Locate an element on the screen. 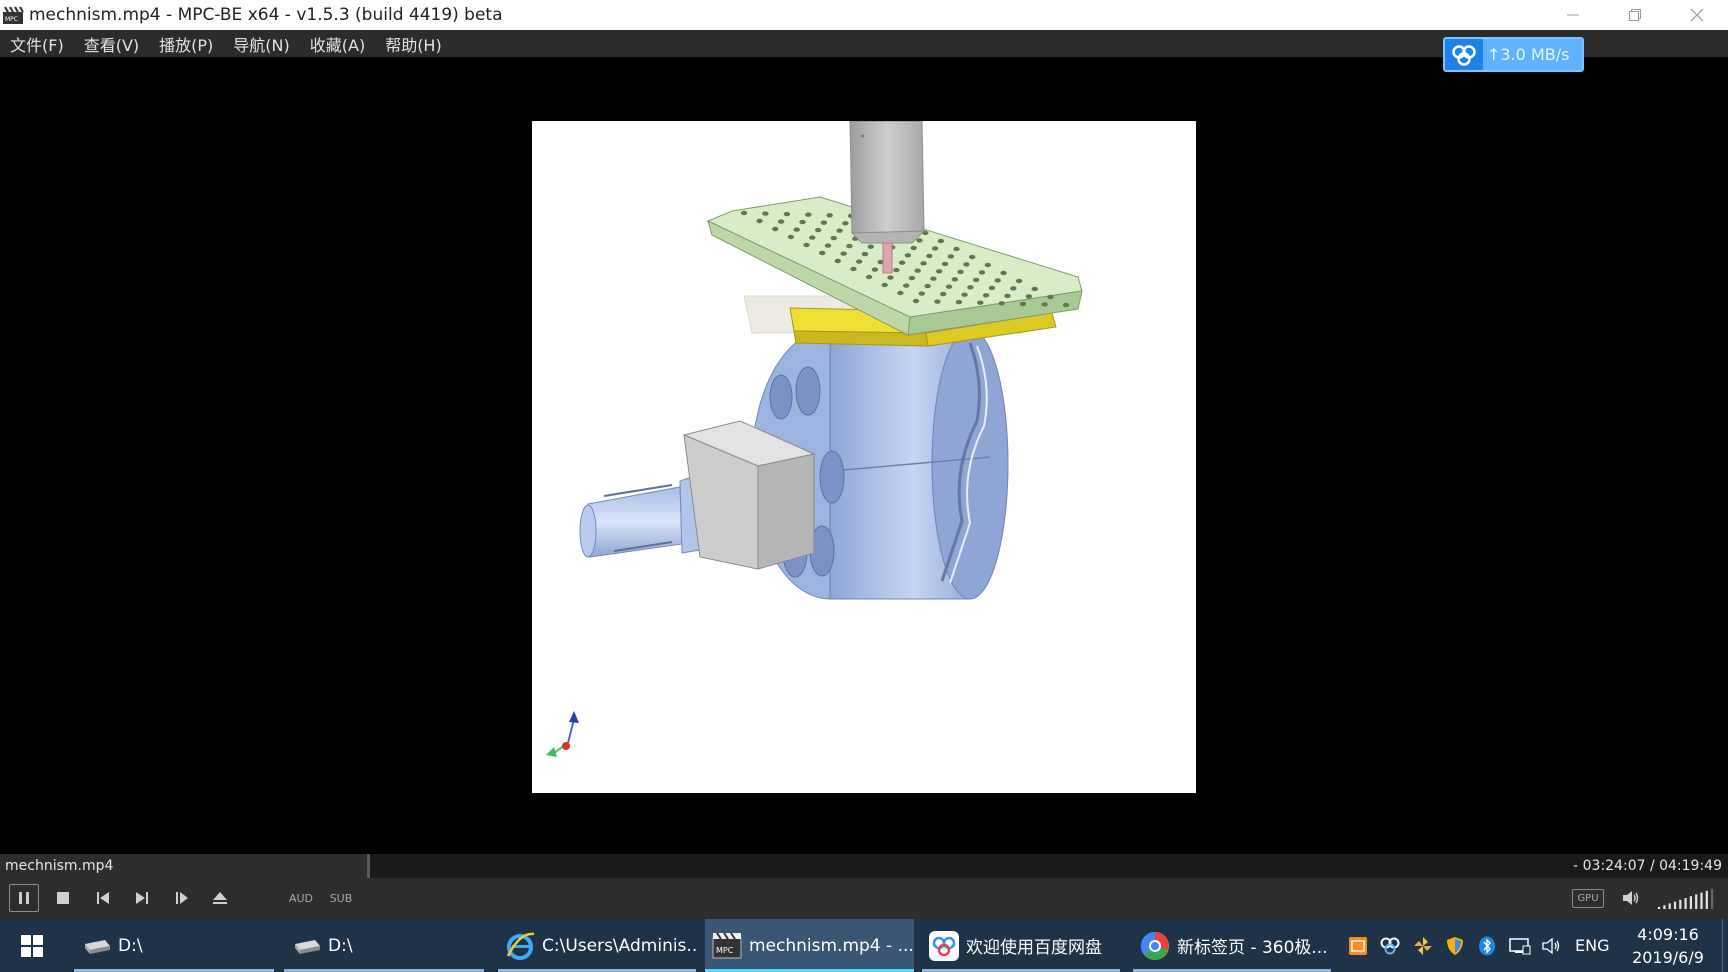  pause-icon is located at coordinates (24, 898).